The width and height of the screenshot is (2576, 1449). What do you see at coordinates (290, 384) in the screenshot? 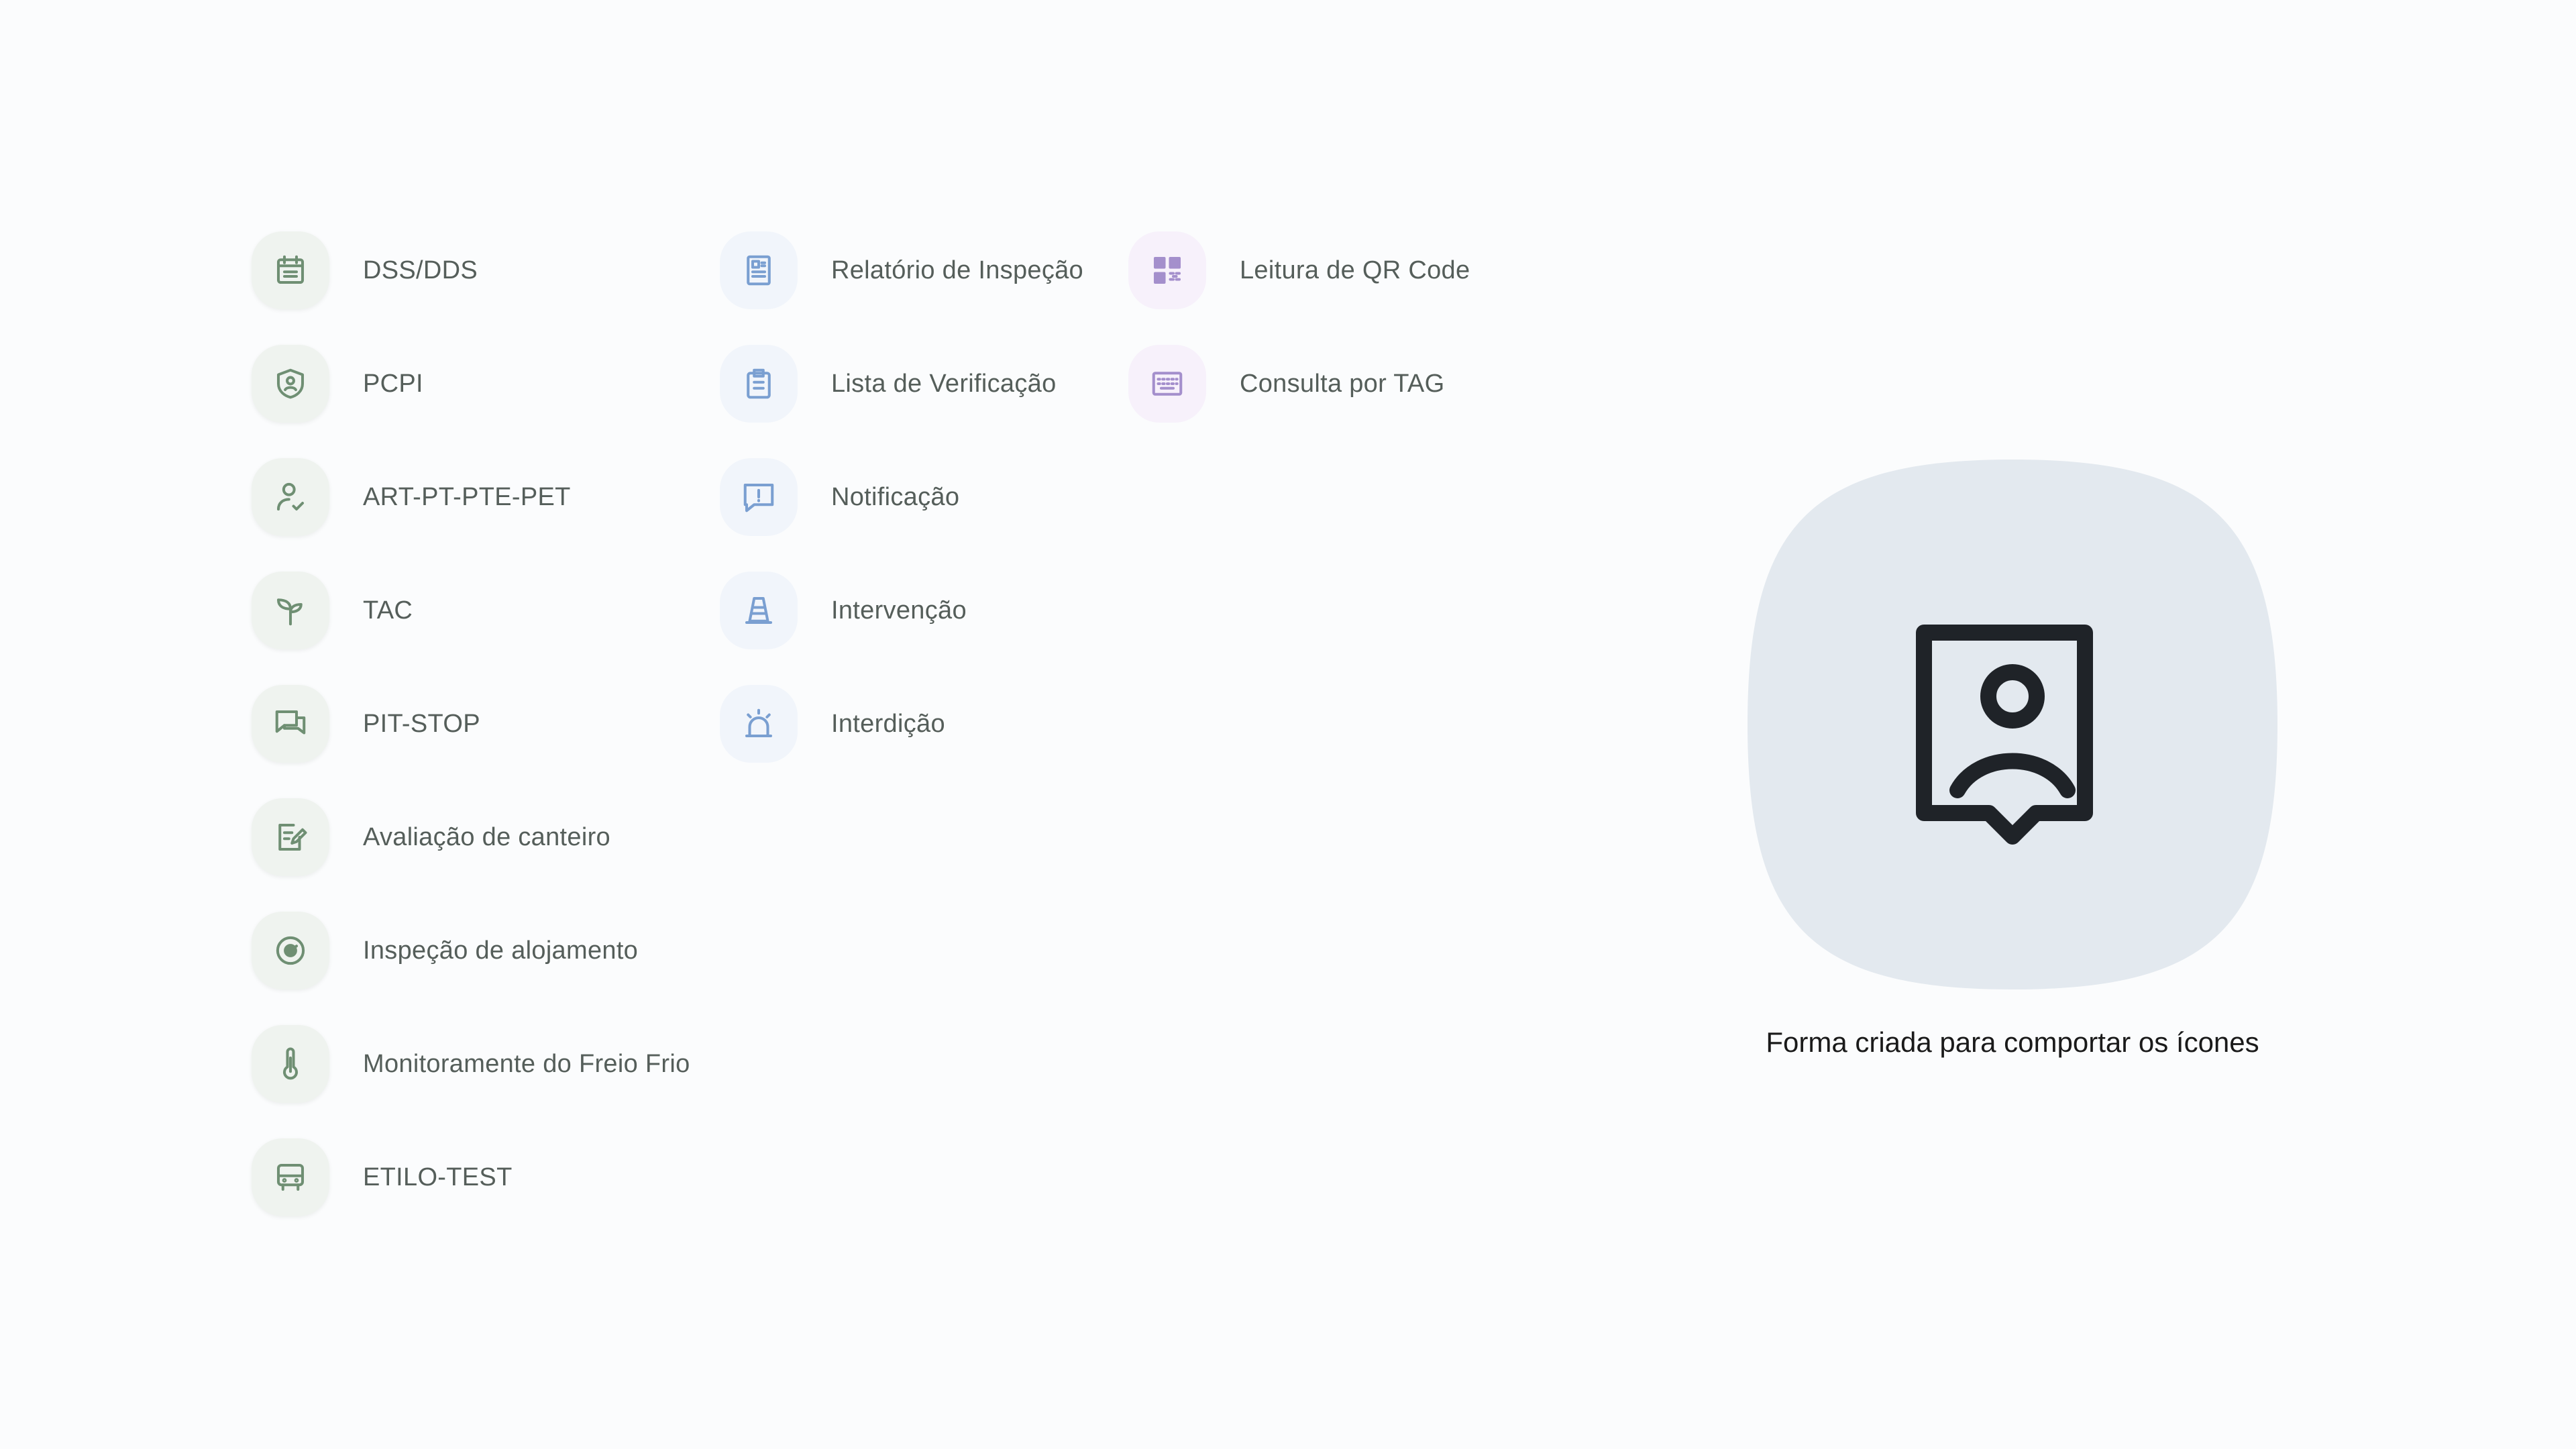
I see `shield-user-icon` at bounding box center [290, 384].